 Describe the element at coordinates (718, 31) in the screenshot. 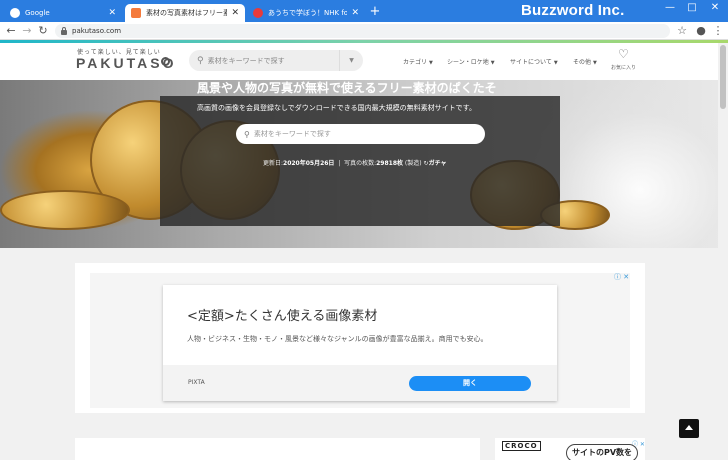

I see `menu-icon: ⋮` at that location.